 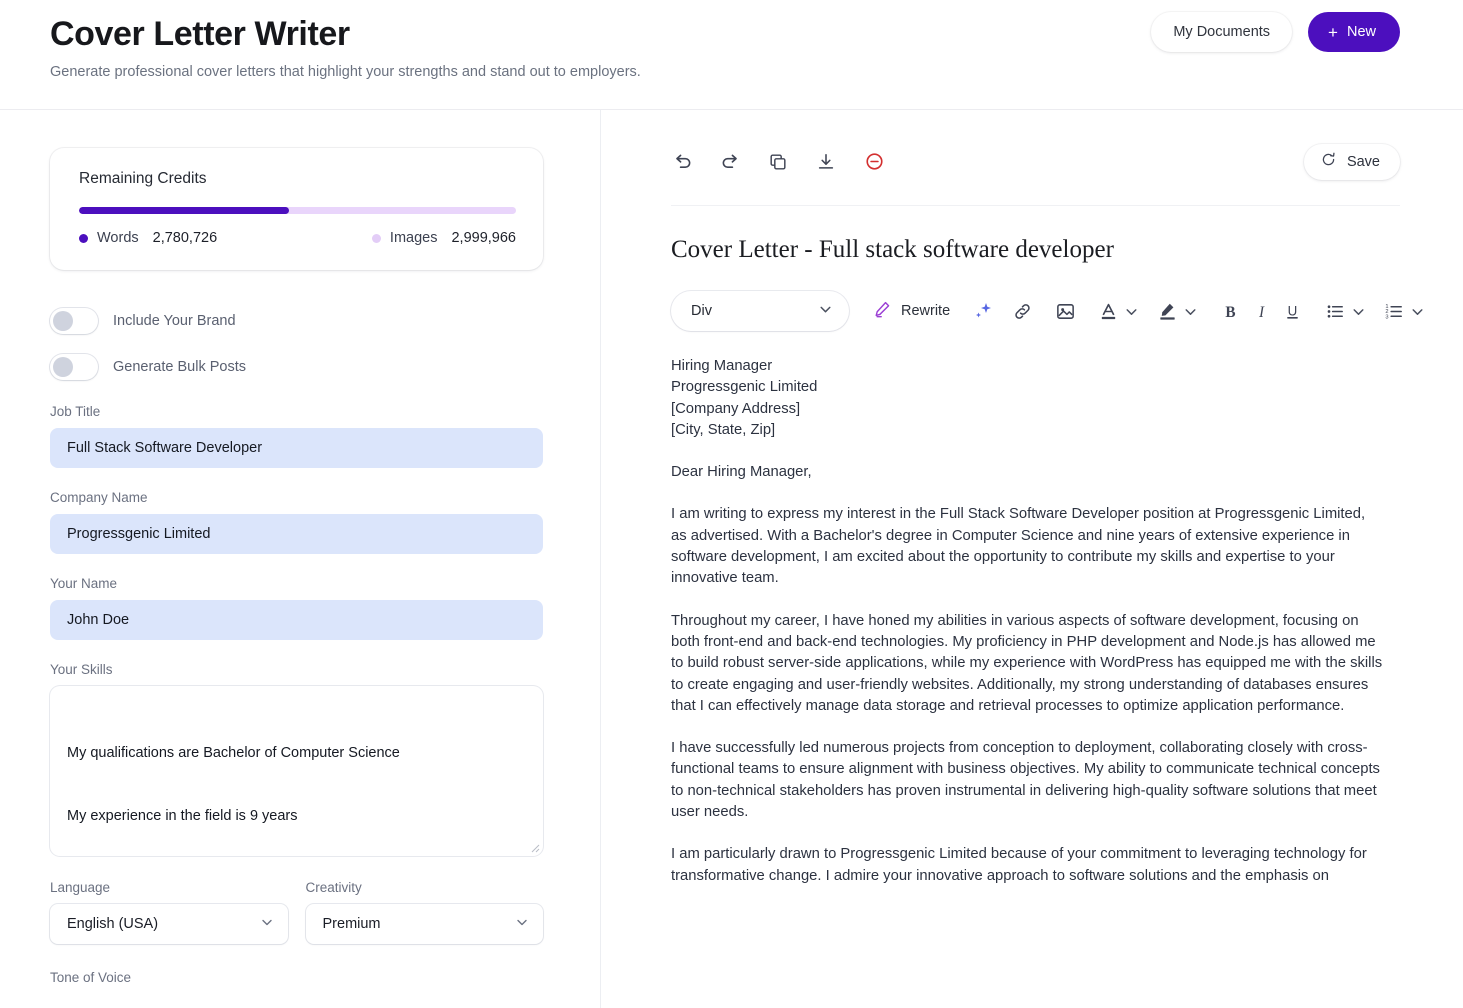 What do you see at coordinates (443, 238) in the screenshot?
I see `legend-item-images: Images 2,999,966` at bounding box center [443, 238].